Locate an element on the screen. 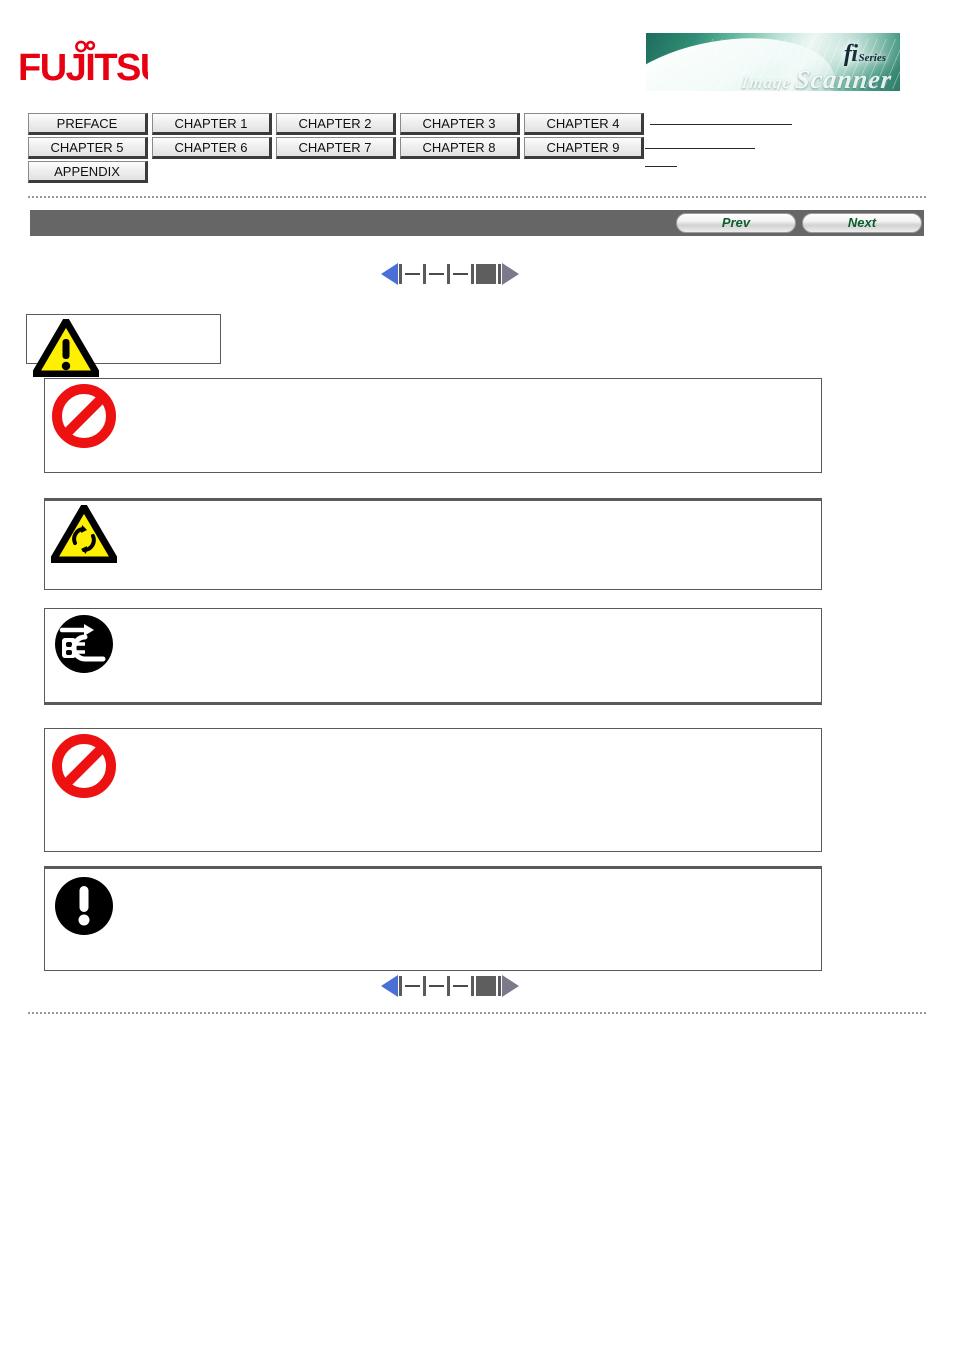 This screenshot has height=1351, width=954. tab-chapter-1: CHAPTER 1 is located at coordinates (212, 124).